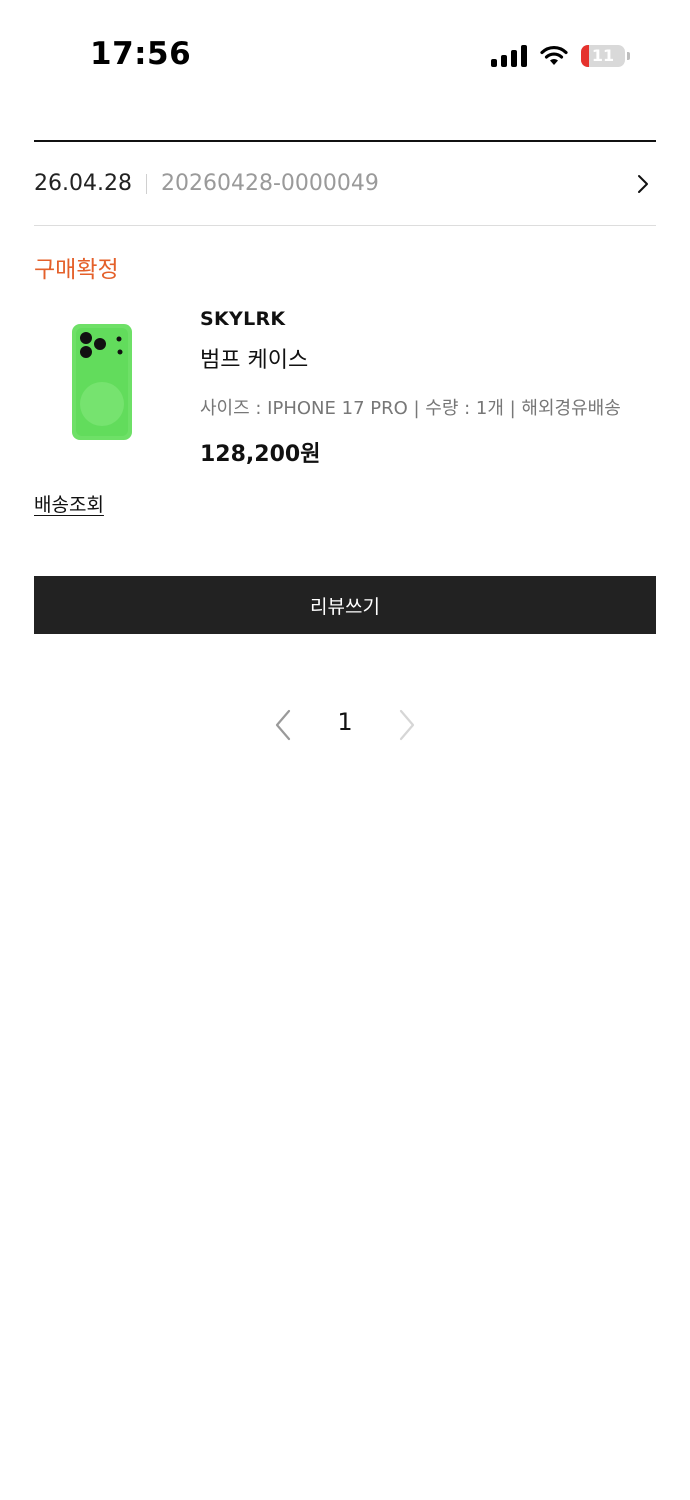 This screenshot has height=1500, width=690. What do you see at coordinates (283, 725) in the screenshot?
I see `chevron-left-icon` at bounding box center [283, 725].